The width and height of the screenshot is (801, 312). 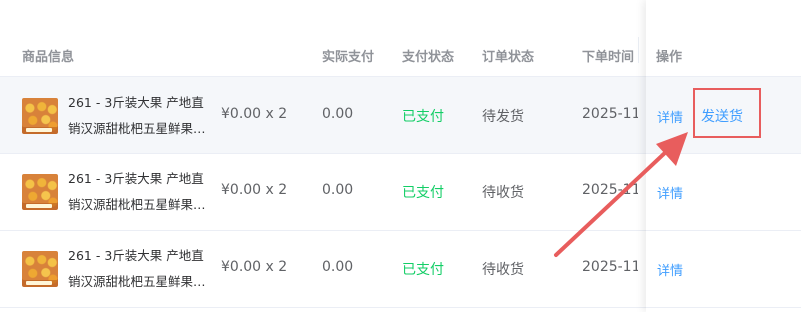 I want to click on header-column-divider, so click(x=638, y=50).